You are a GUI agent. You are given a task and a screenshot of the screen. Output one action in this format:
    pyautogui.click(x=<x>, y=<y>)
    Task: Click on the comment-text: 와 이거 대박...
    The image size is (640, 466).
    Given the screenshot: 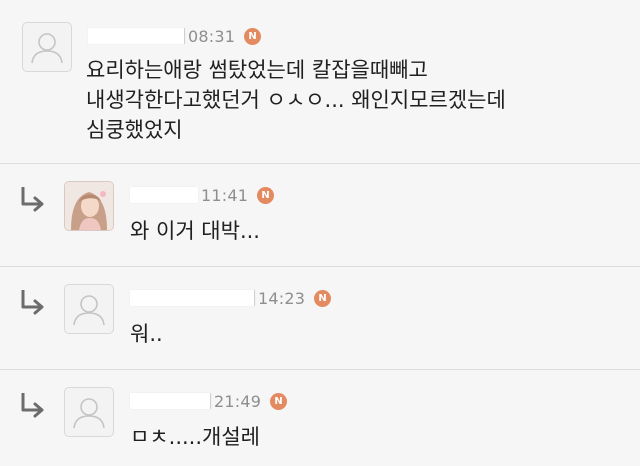 What is the action you would take?
    pyautogui.click(x=195, y=231)
    